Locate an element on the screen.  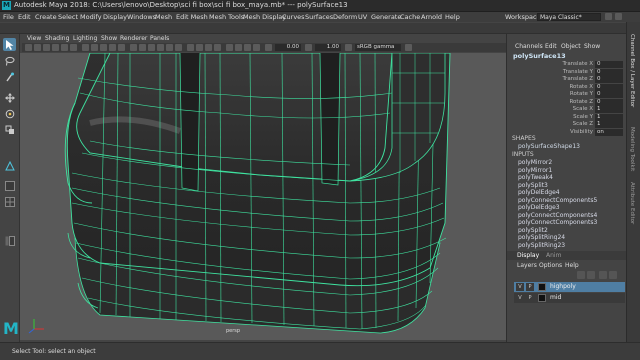
input-node: polySplit2 is located at coordinates (533, 231).